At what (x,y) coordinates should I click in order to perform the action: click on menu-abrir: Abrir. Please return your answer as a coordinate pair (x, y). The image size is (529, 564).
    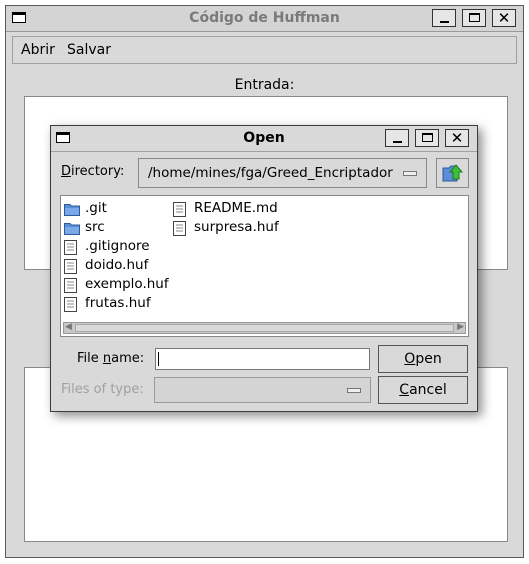
    Looking at the image, I should click on (38, 50).